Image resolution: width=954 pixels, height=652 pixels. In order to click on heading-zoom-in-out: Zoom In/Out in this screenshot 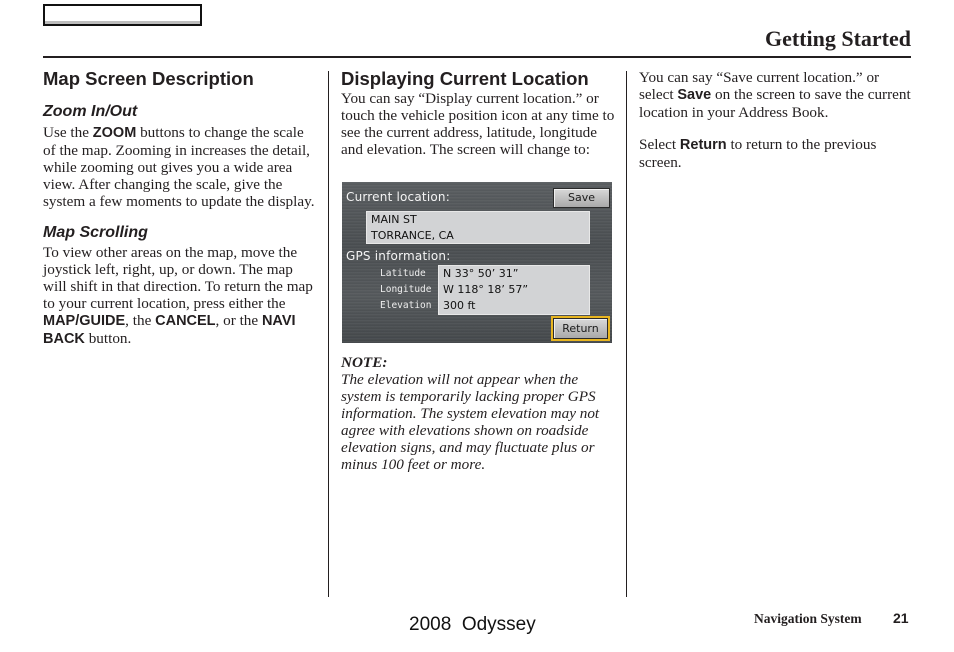, I will do `click(90, 111)`.